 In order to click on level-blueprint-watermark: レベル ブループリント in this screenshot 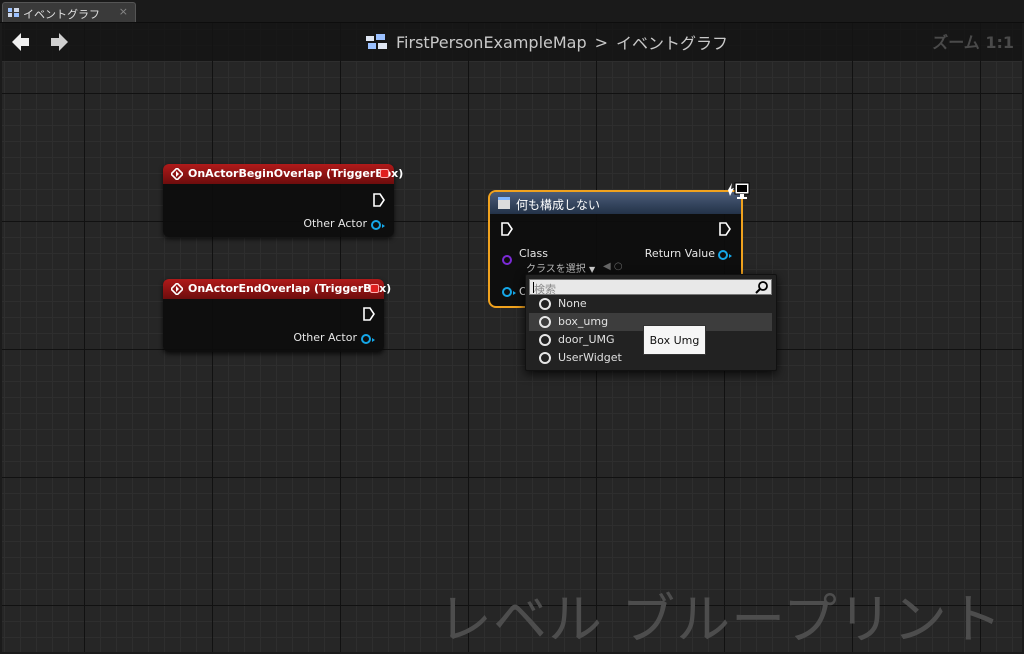, I will do `click(720, 619)`.